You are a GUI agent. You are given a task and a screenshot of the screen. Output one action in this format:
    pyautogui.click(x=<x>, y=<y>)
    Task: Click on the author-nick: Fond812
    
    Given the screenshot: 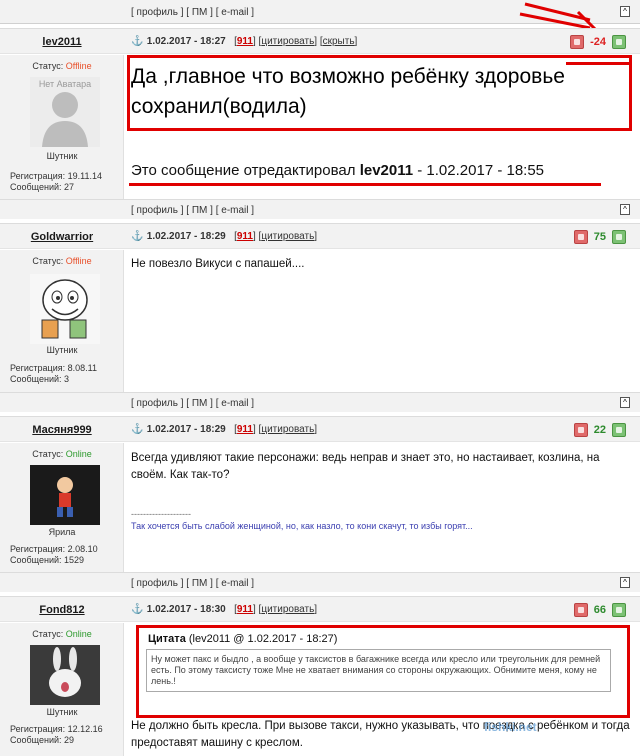 What is the action you would take?
    pyautogui.click(x=62, y=610)
    